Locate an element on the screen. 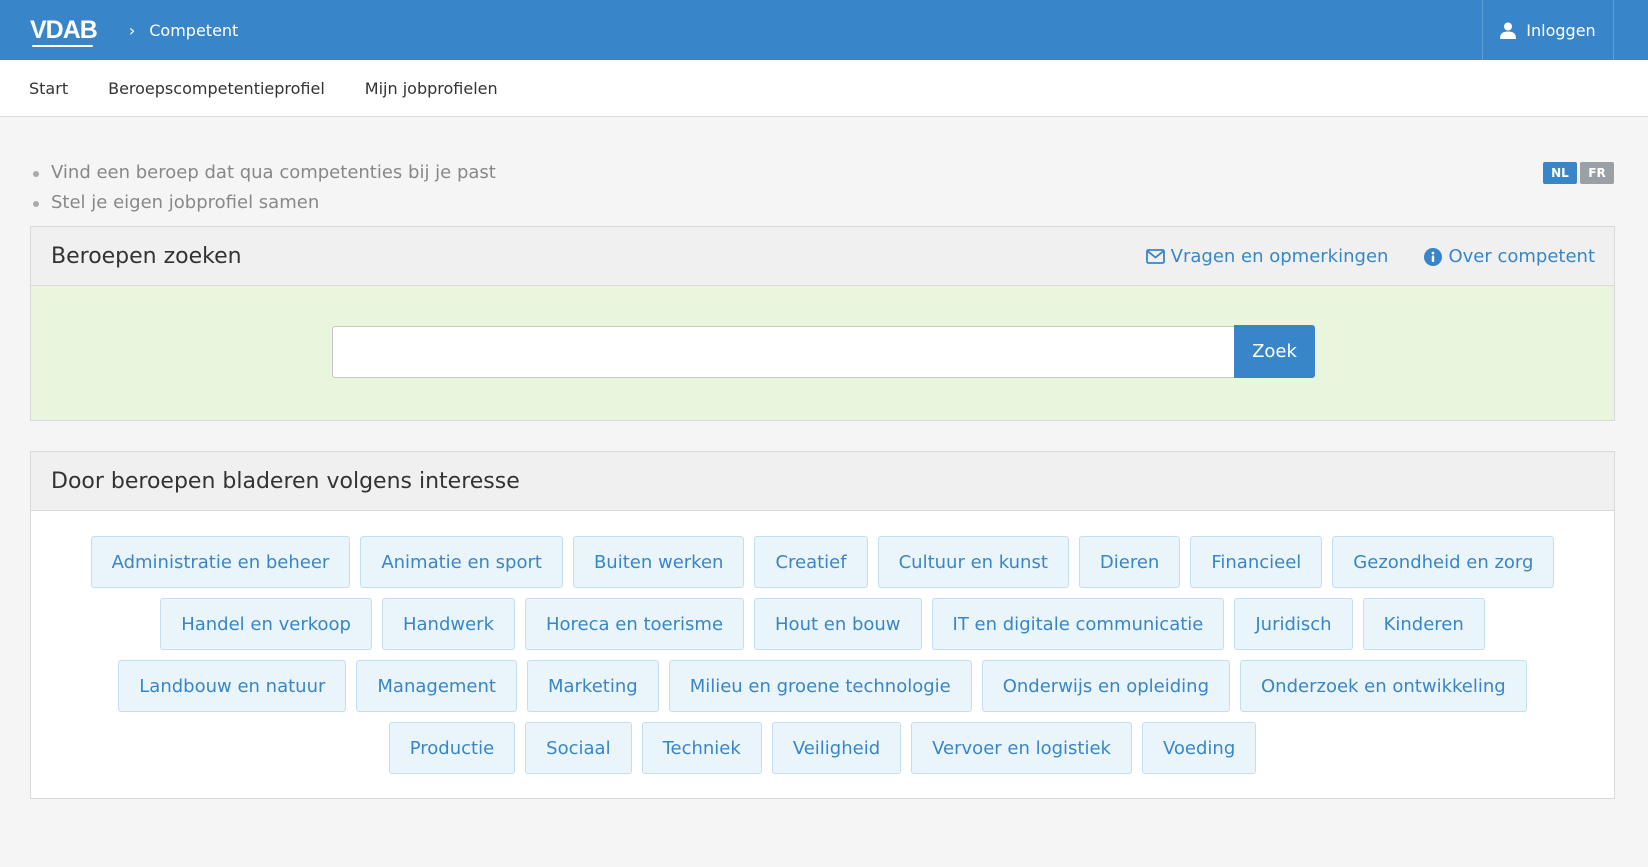  interest-tag: Creatief is located at coordinates (811, 562).